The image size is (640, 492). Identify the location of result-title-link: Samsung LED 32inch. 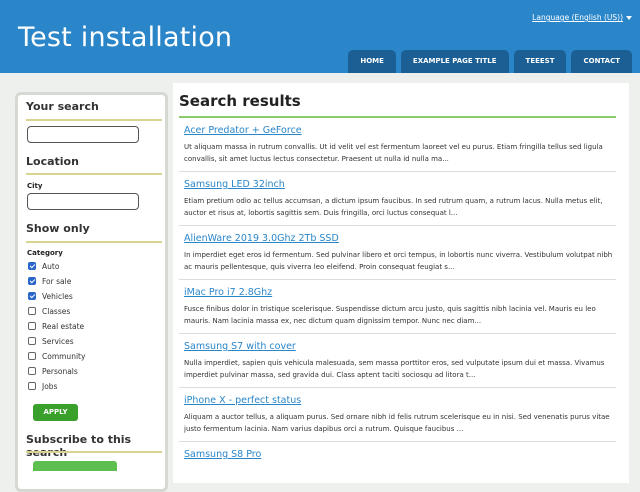
(400, 184).